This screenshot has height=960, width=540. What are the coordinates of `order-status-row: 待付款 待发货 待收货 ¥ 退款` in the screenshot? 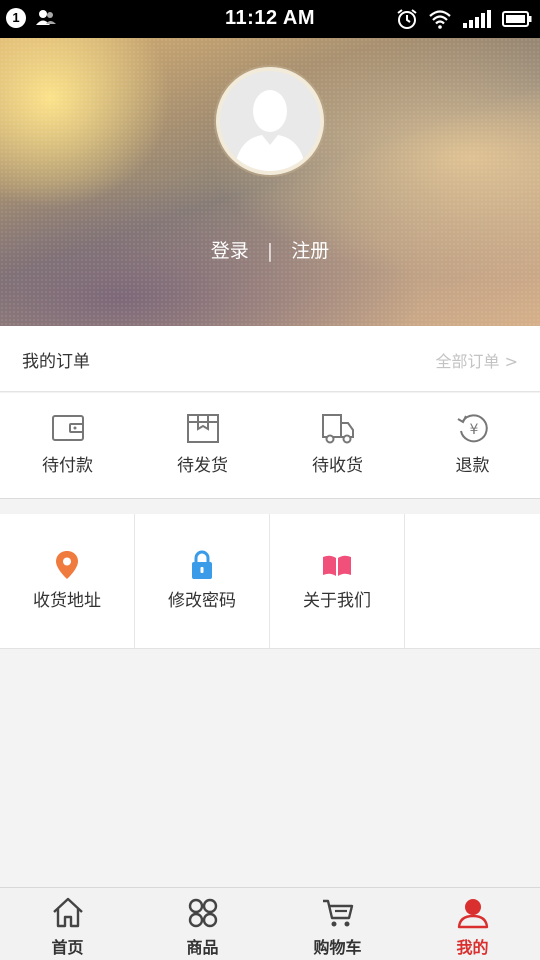 It's located at (270, 446).